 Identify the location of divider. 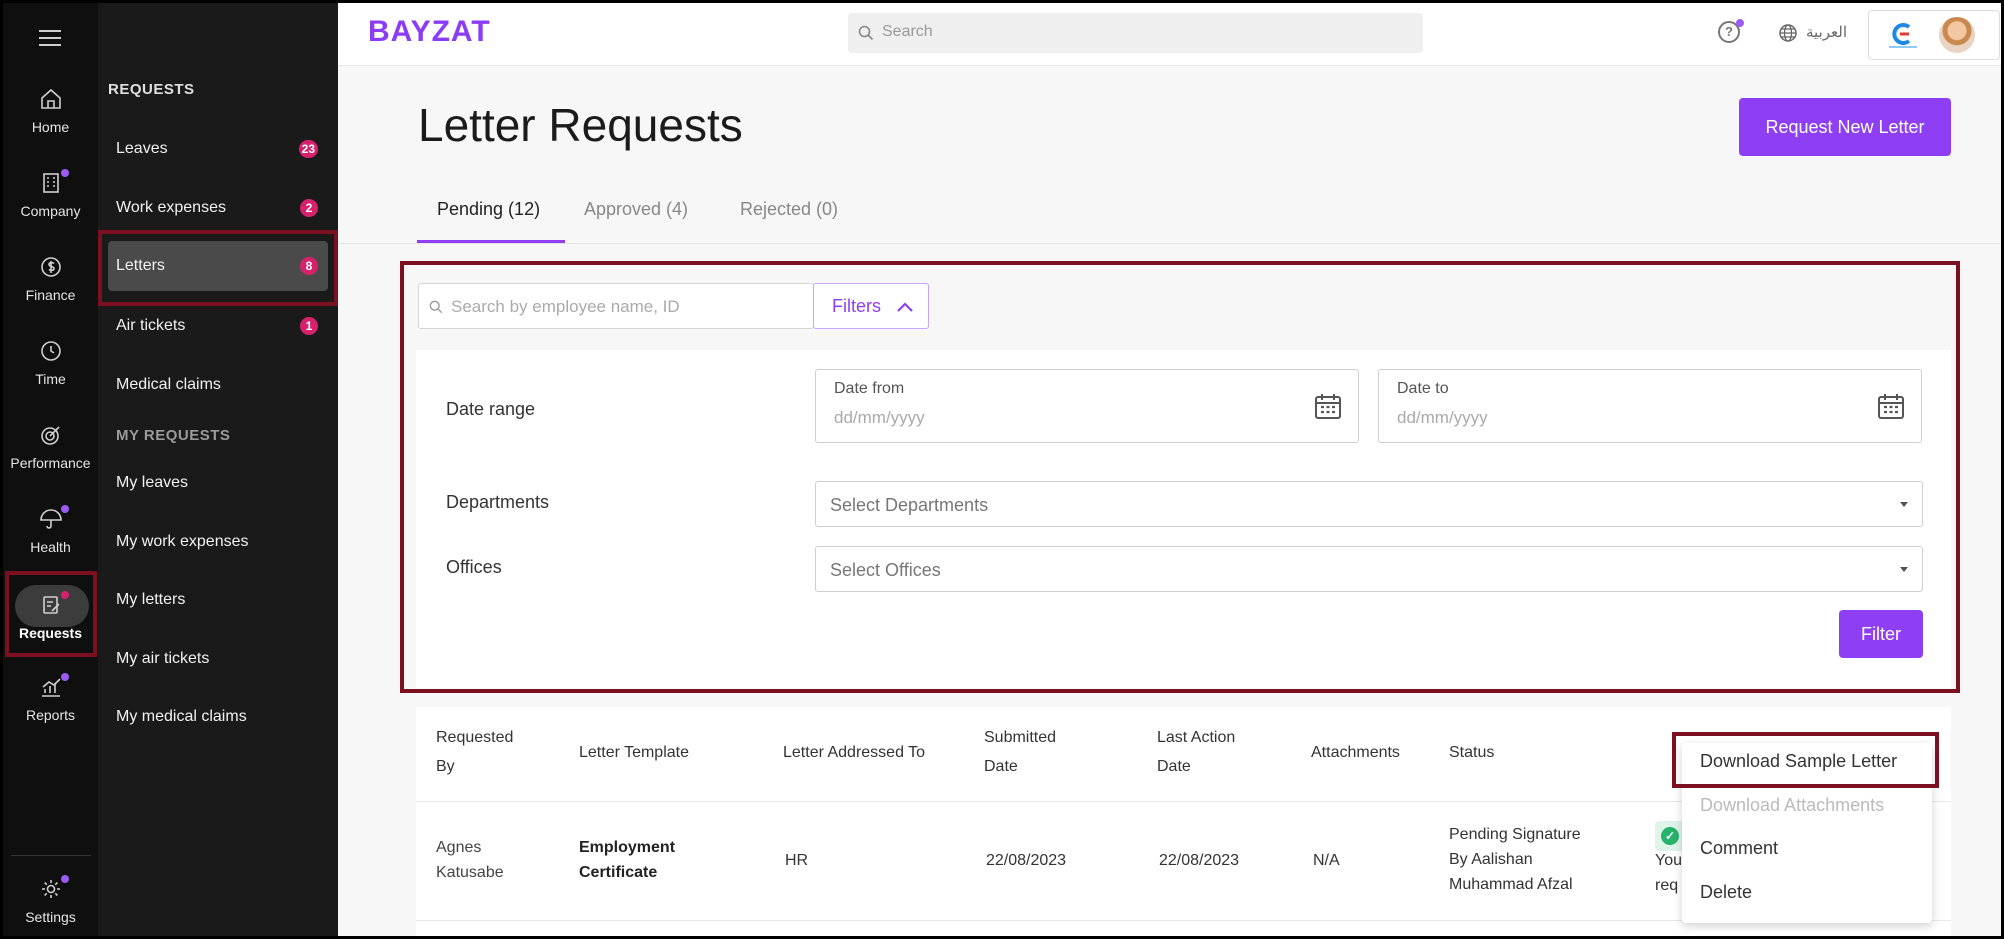
(51, 855).